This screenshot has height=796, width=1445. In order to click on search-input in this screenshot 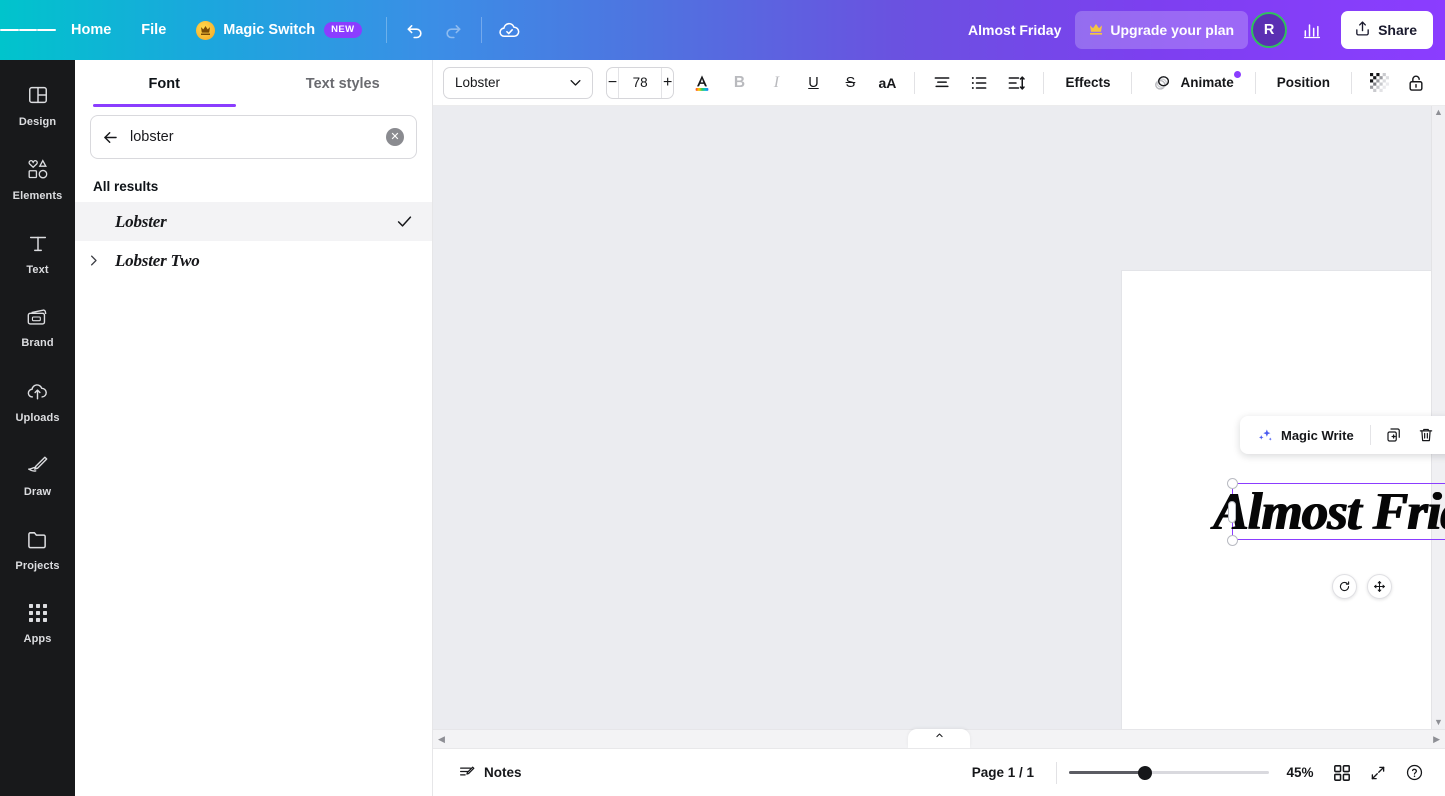, I will do `click(253, 137)`.